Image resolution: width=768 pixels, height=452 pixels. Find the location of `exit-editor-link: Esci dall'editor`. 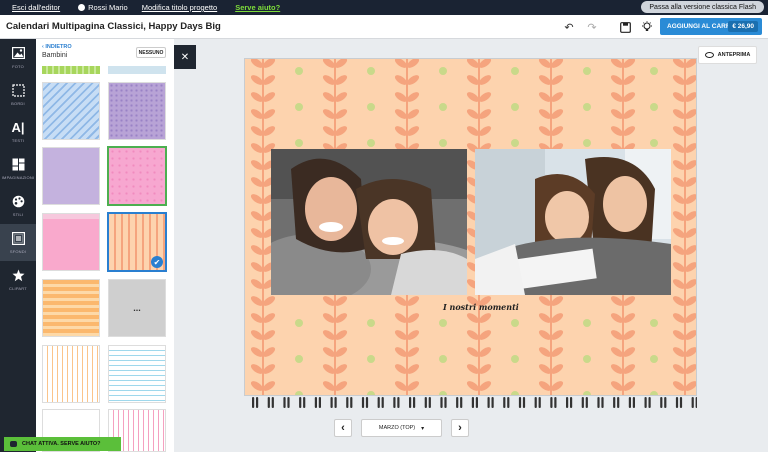

exit-editor-link: Esci dall'editor is located at coordinates (36, 7).